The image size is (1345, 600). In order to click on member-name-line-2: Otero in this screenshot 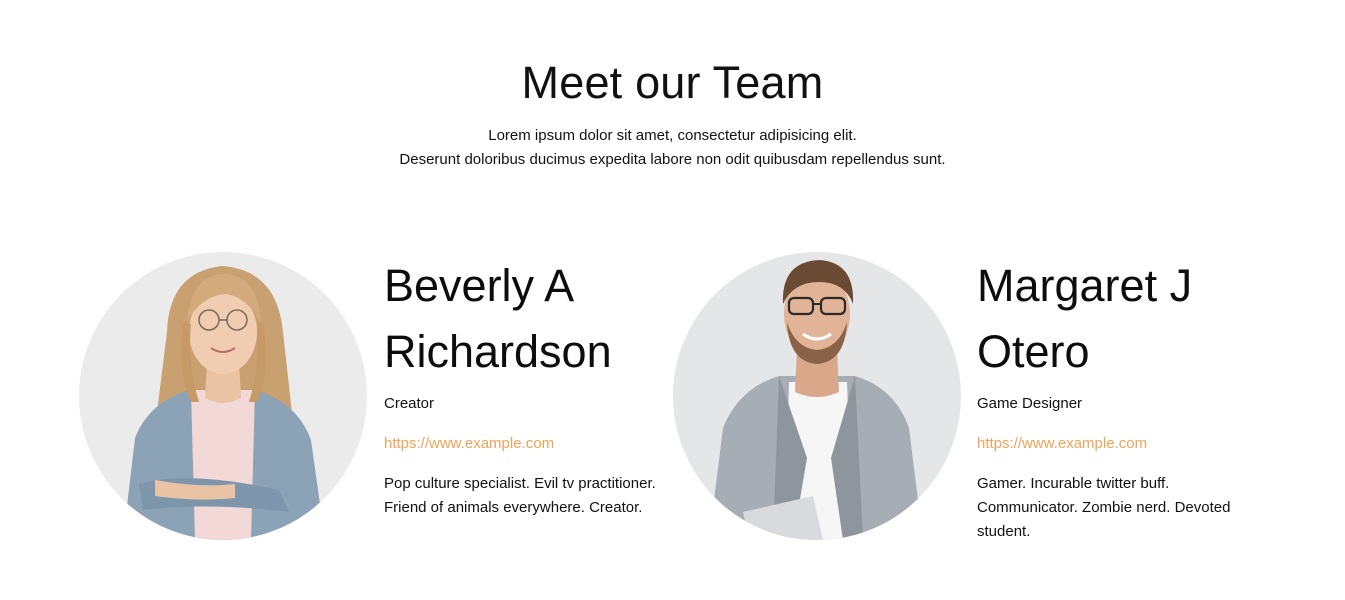, I will do `click(1033, 351)`.